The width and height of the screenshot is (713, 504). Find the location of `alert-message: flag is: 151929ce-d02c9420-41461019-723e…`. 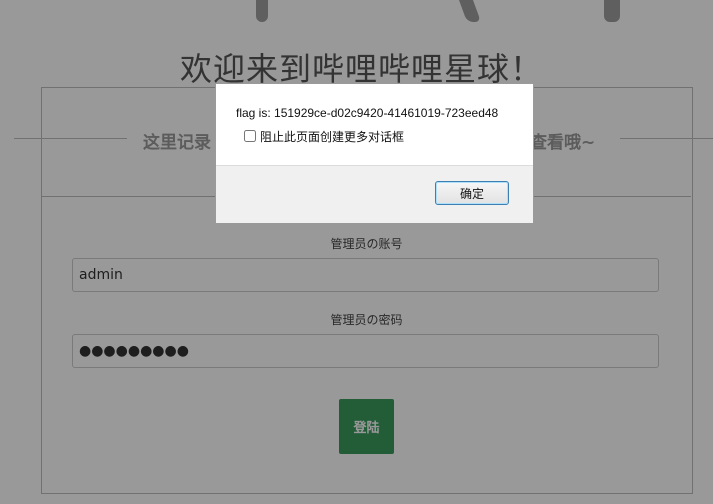

alert-message: flag is: 151929ce-d02c9420-41461019-723e… is located at coordinates (367, 113).